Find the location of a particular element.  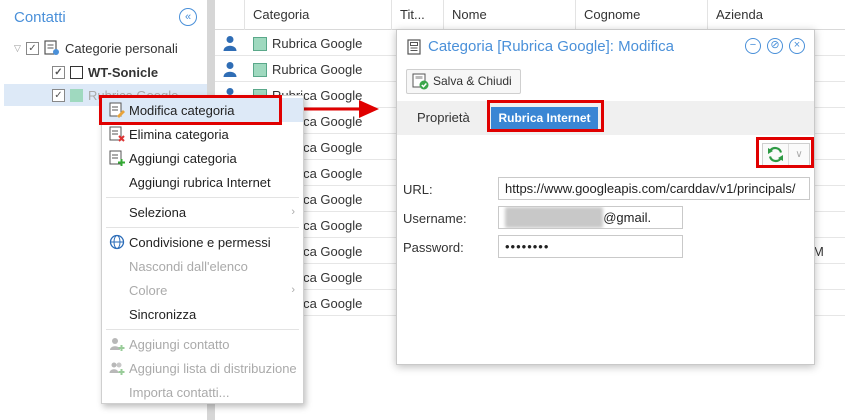

tree-item-categorie-personali: ▽ ✓ Categorie personali is located at coordinates (96, 48).